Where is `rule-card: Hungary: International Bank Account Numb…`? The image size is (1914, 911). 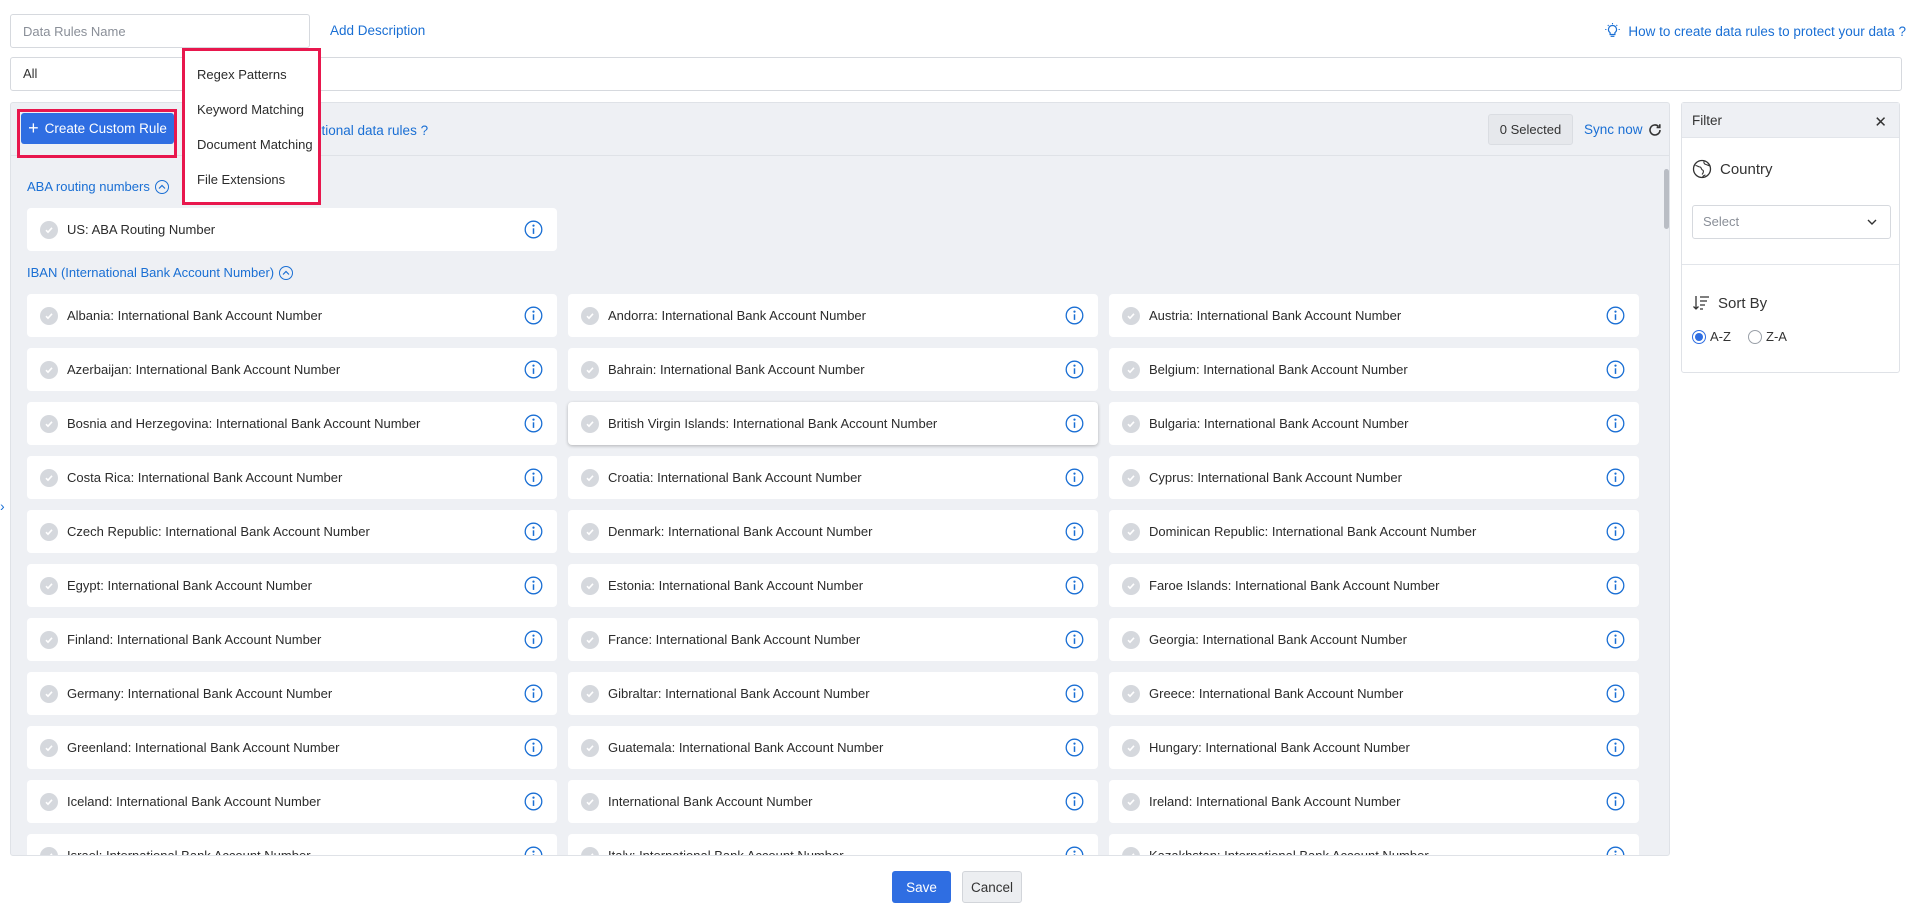
rule-card: Hungary: International Bank Account Numb… is located at coordinates (1374, 747).